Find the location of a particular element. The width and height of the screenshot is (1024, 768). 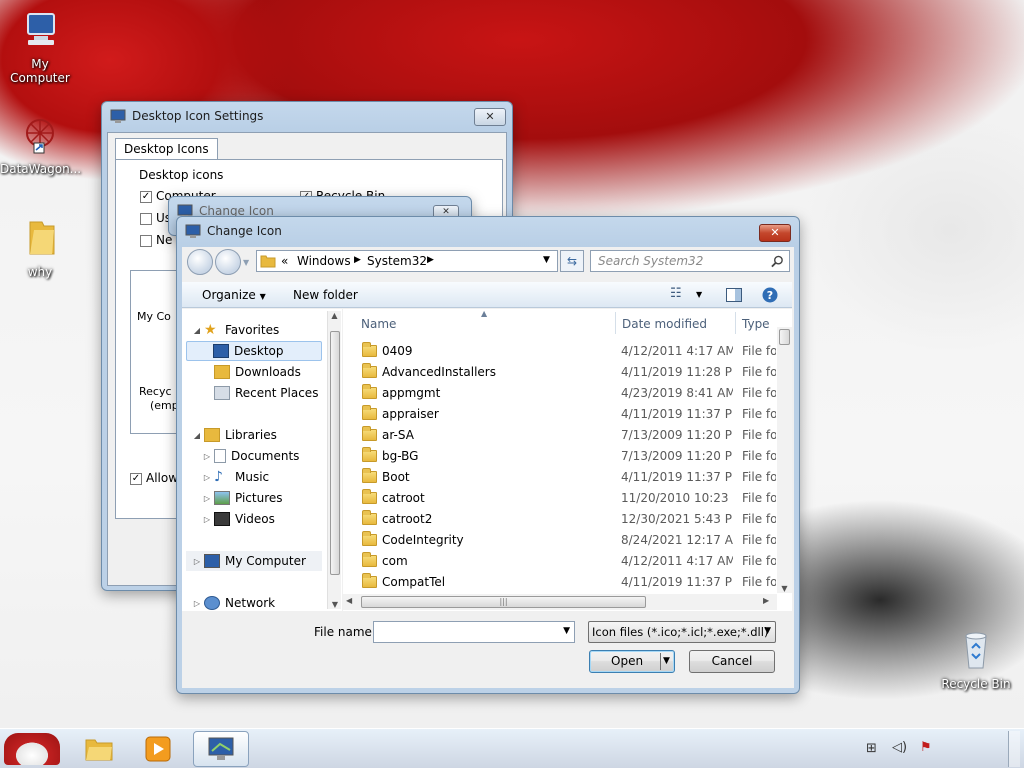

file-type-select: Icon files (*.ico;*.icl;*.exe;*.dll) ▼ is located at coordinates (682, 632).